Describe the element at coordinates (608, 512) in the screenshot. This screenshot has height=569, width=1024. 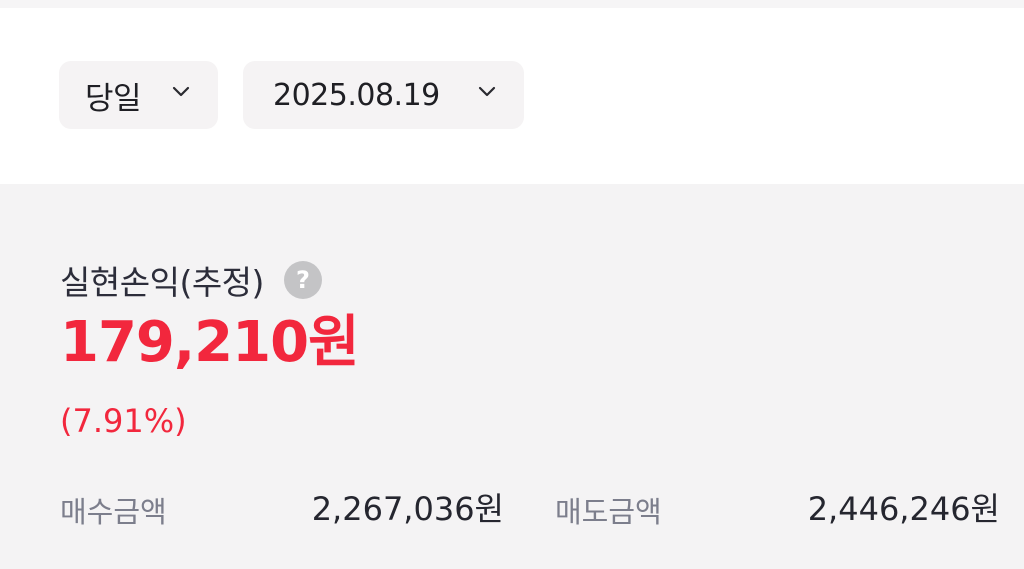
I see `sell-amount-label: 매도금액` at that location.